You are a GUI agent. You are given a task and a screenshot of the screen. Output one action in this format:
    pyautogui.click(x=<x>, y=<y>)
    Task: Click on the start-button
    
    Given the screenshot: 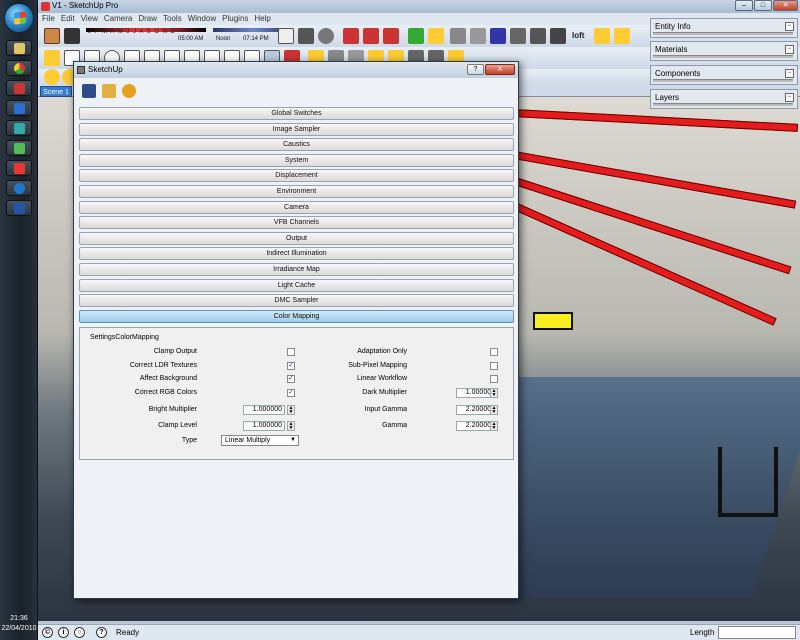 What is the action you would take?
    pyautogui.click(x=19, y=18)
    